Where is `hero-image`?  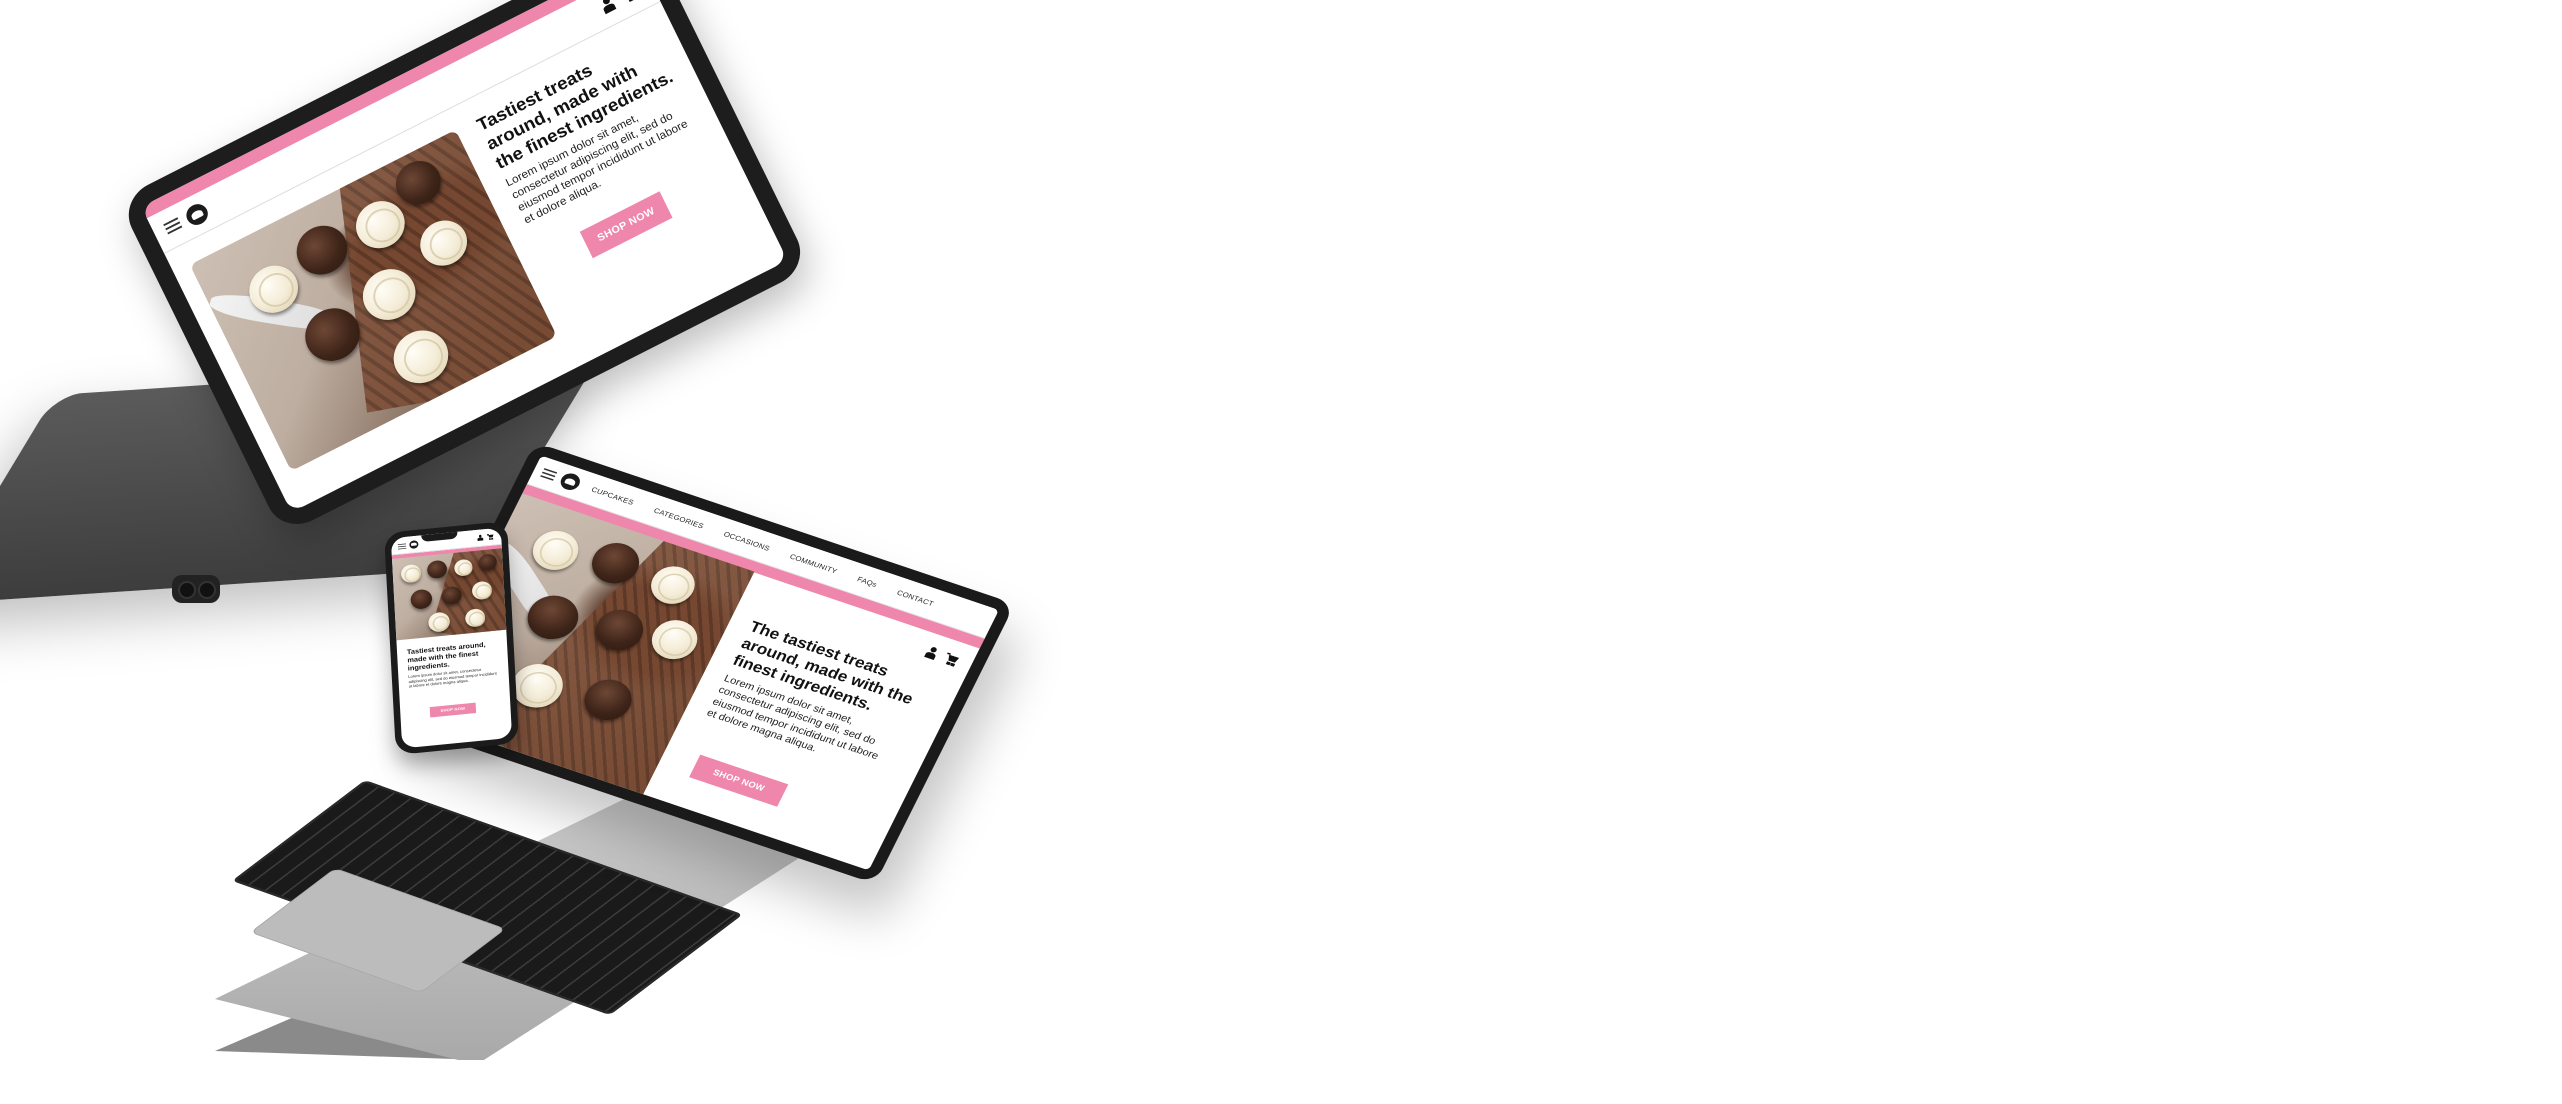 hero-image is located at coordinates (449, 594).